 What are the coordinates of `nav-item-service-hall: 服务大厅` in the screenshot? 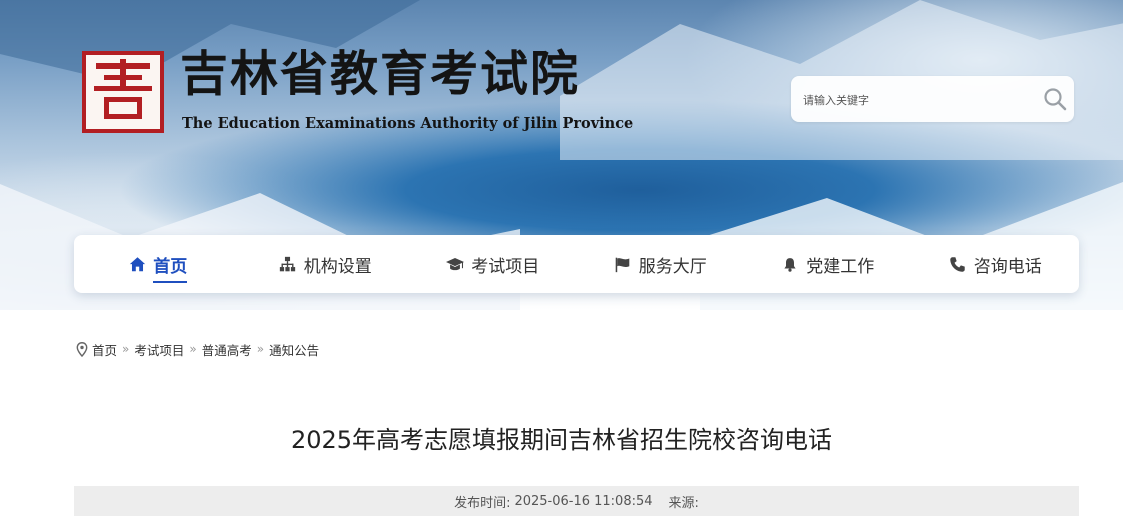 It's located at (661, 264).